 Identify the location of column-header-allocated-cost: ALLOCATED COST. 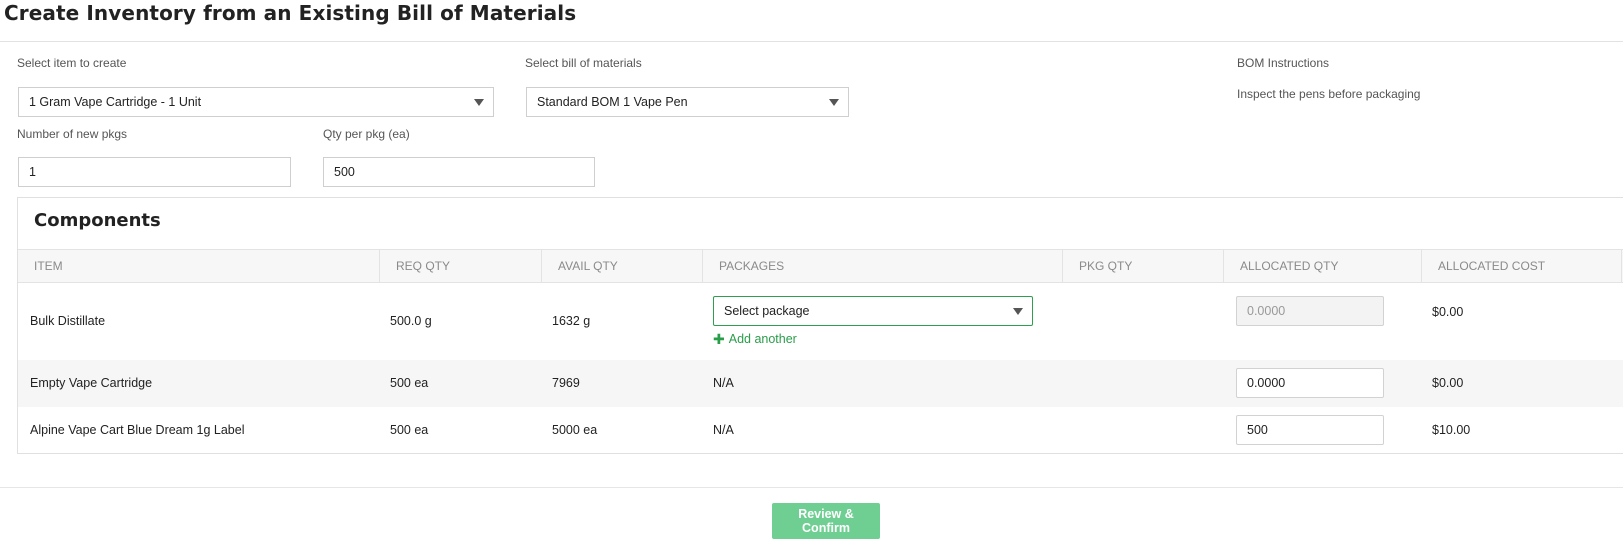
(1522, 266).